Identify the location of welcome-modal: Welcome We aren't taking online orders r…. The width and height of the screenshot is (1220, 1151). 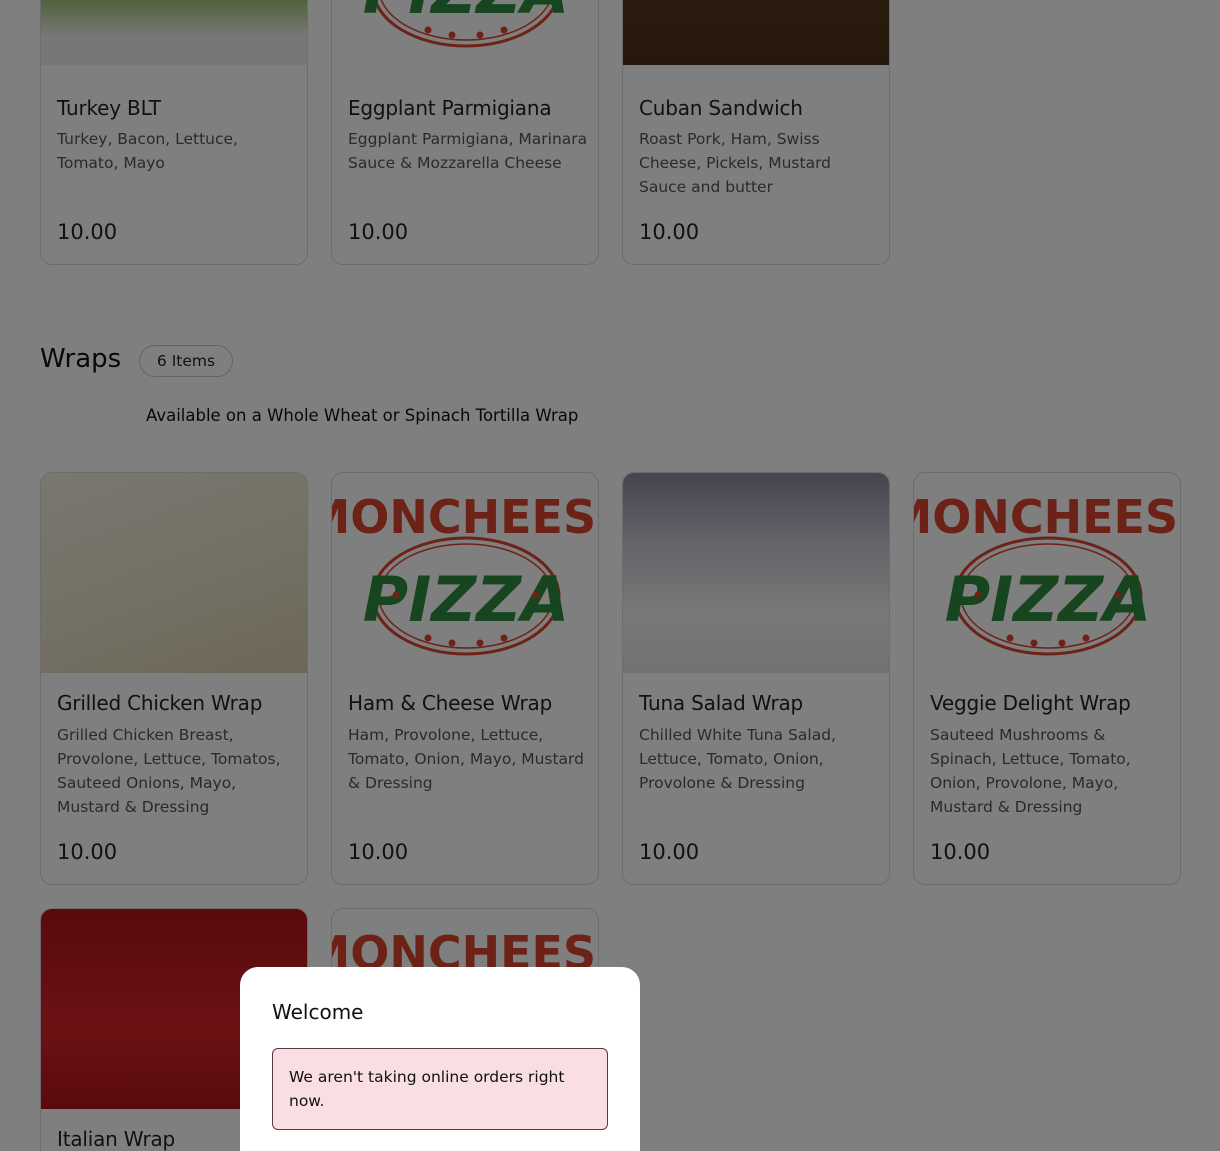
(440, 1059).